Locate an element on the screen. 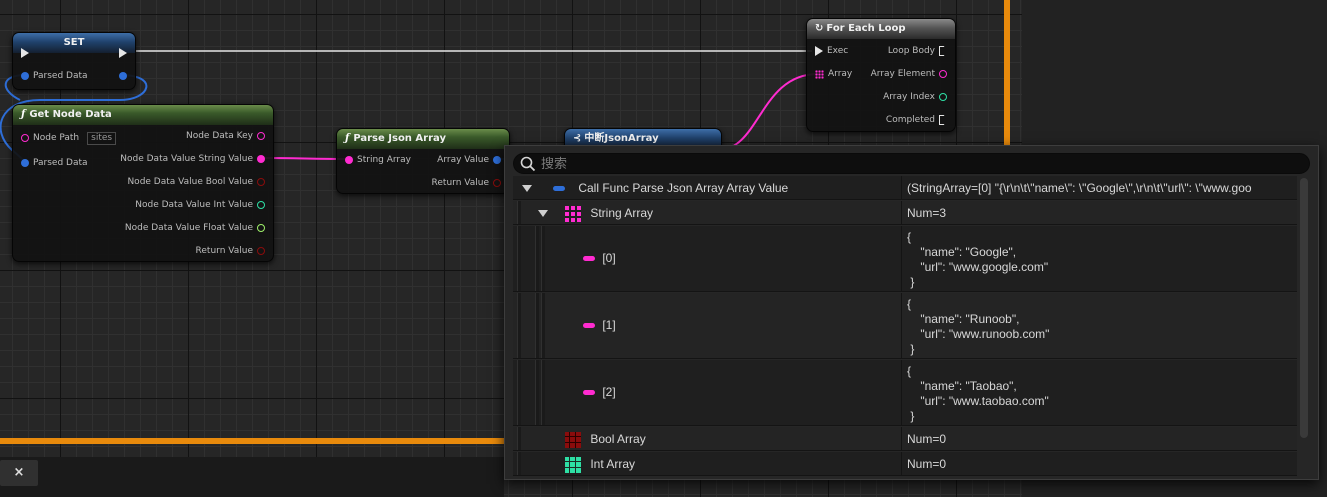 The height and width of the screenshot is (497, 1327). tree-row-name: Int Array is located at coordinates (613, 464).